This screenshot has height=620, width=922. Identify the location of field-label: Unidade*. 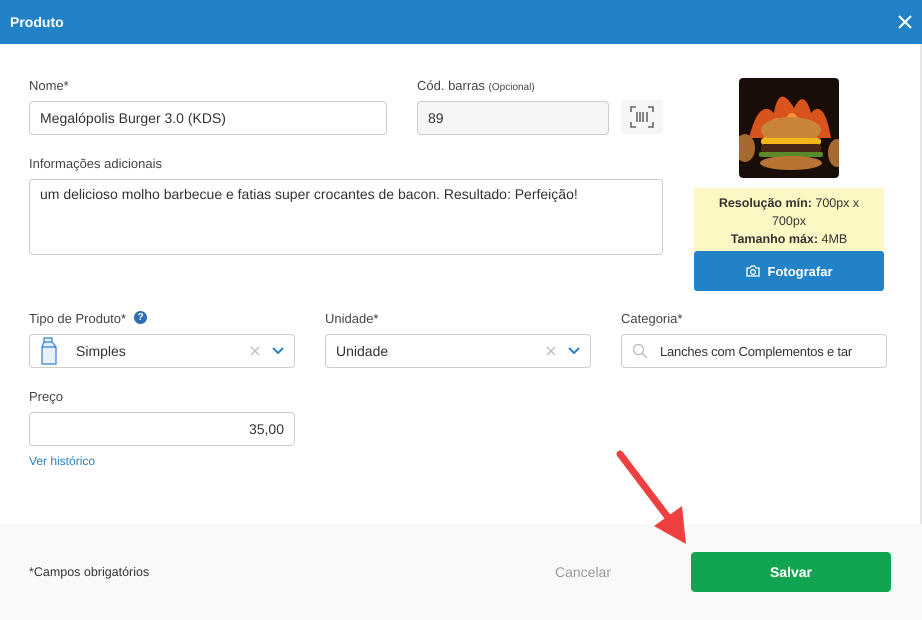
(352, 318).